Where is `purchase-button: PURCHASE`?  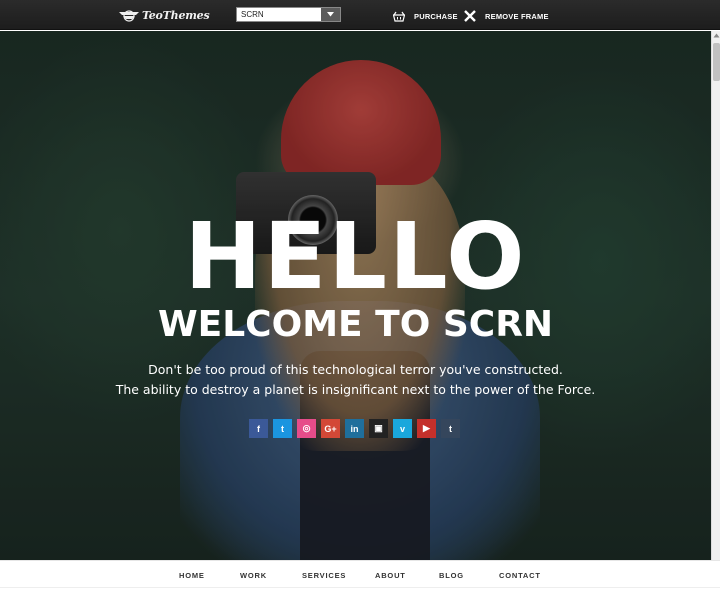 purchase-button: PURCHASE is located at coordinates (425, 16).